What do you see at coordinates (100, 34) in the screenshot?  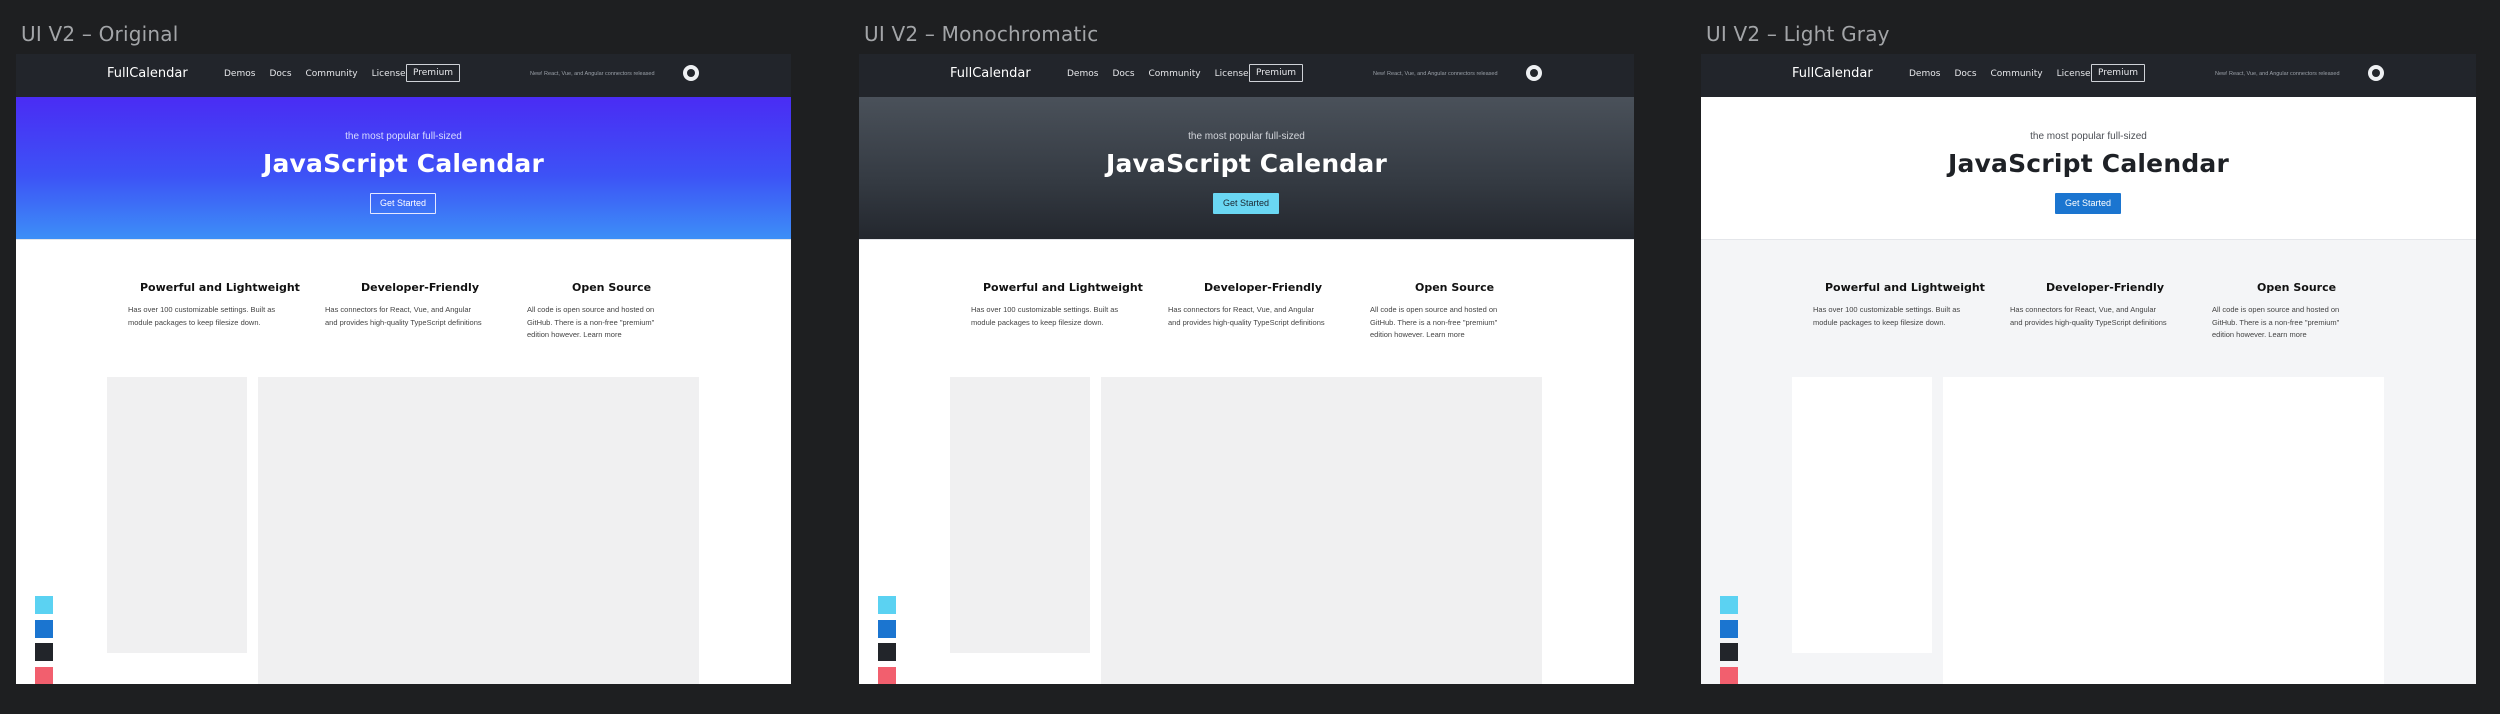 I see `frame-title-original: UI V2 – Original` at bounding box center [100, 34].